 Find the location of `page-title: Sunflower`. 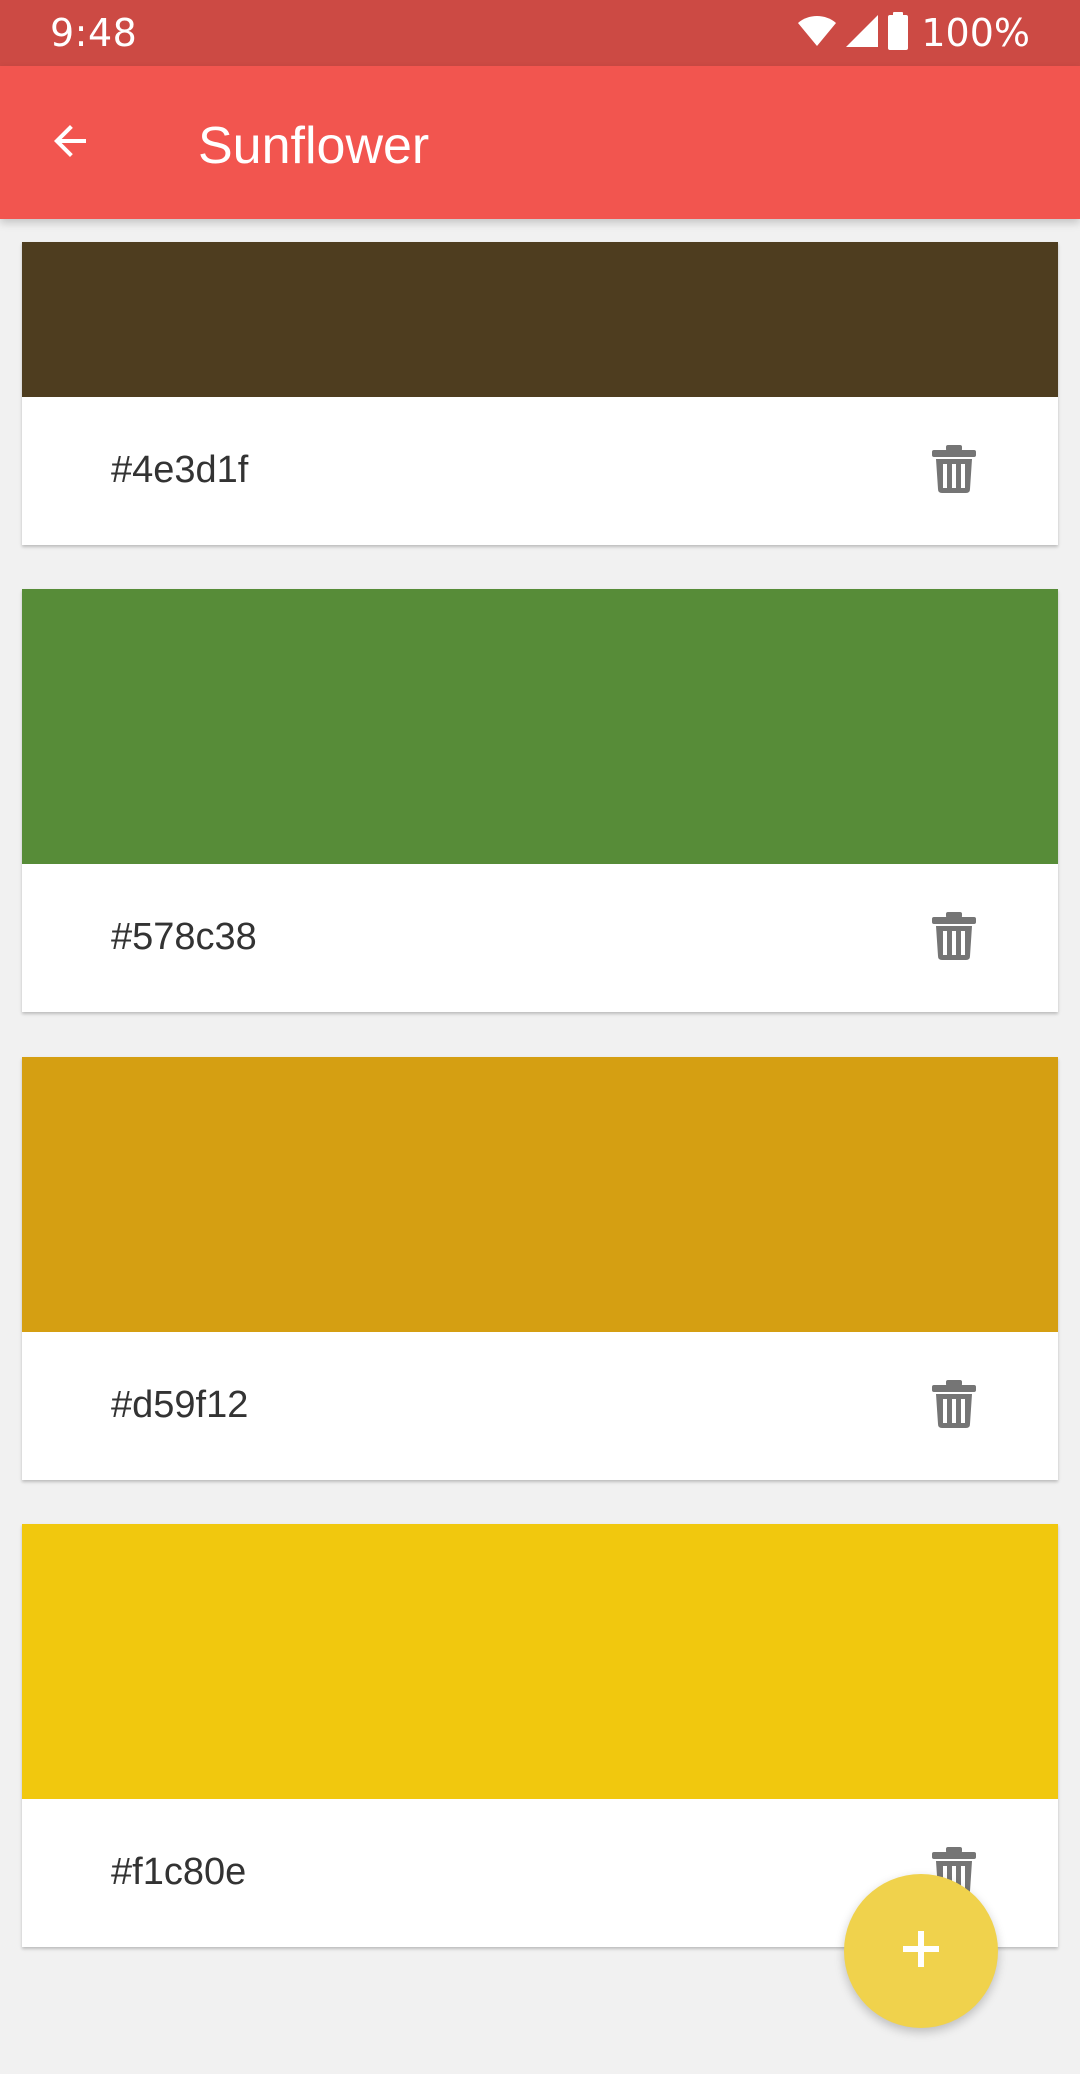

page-title: Sunflower is located at coordinates (314, 146).